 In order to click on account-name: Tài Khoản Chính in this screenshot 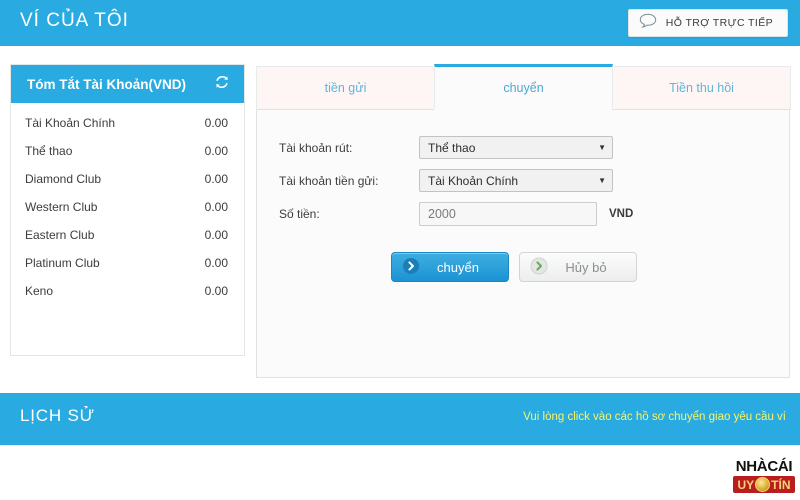, I will do `click(70, 123)`.